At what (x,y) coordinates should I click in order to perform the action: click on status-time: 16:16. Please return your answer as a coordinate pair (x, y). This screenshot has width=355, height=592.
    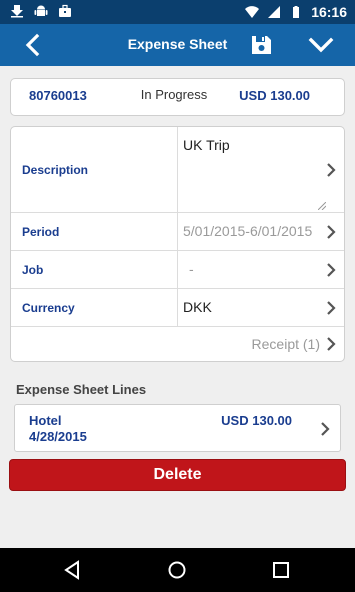
    Looking at the image, I should click on (329, 12).